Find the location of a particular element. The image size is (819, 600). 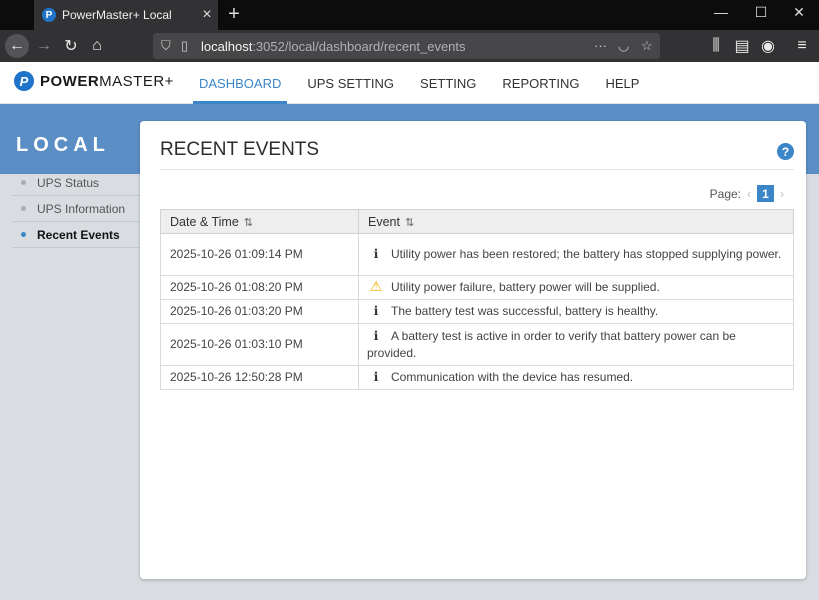

menu-icon: ≡ is located at coordinates (802, 46).